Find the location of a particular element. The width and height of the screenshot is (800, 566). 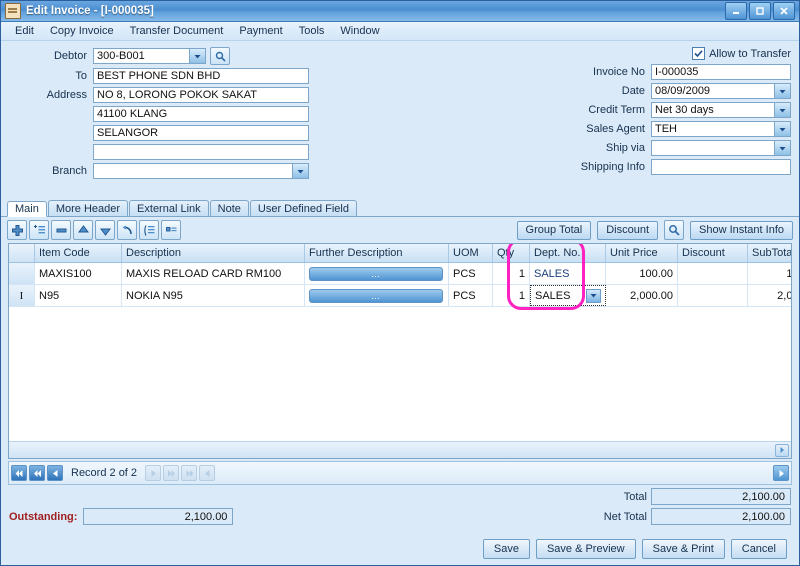

menu-item-payment: Payment is located at coordinates (260, 31).